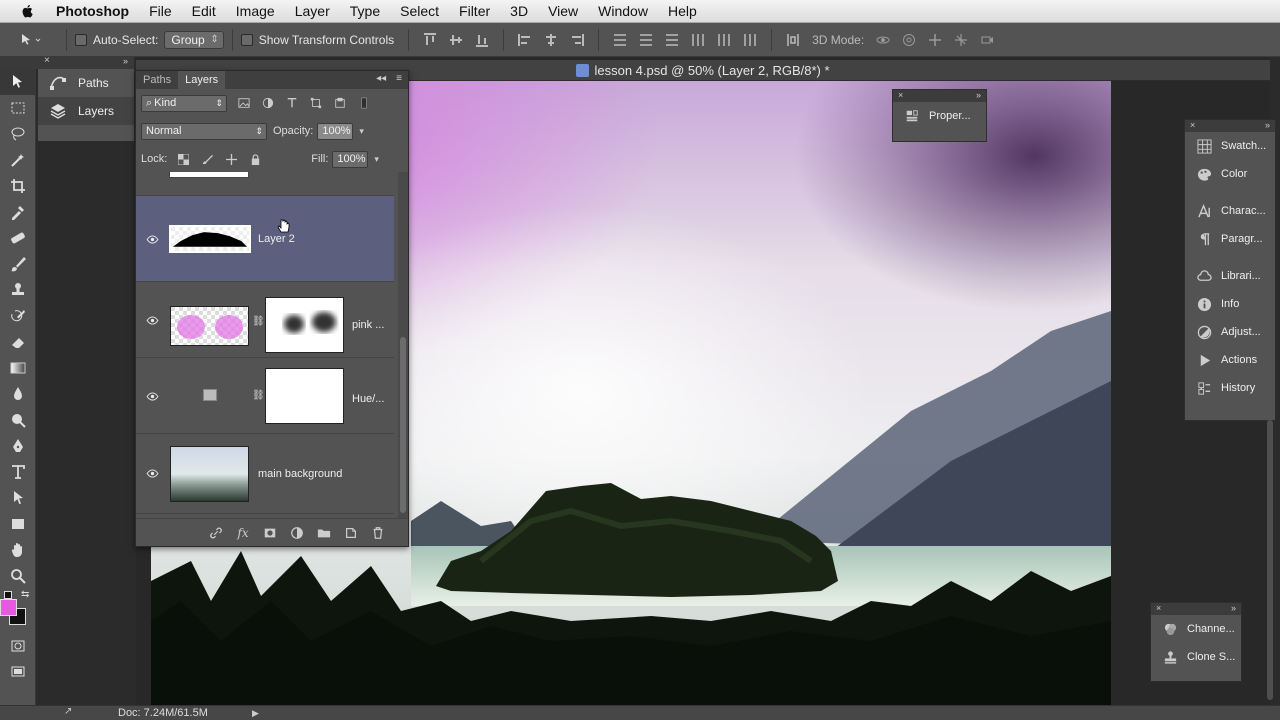 Image resolution: width=1280 pixels, height=720 pixels. Describe the element at coordinates (244, 103) in the screenshot. I see `filter-pixel-icon` at that location.